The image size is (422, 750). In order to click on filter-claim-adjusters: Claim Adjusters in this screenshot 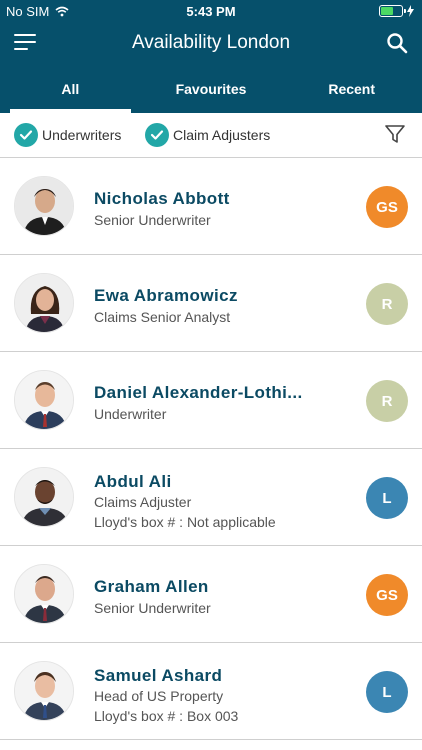, I will do `click(207, 135)`.